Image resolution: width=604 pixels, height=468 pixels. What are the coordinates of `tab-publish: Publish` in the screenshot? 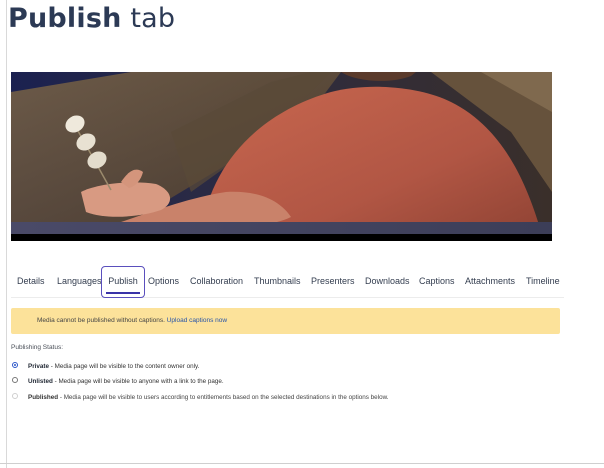 It's located at (123, 282).